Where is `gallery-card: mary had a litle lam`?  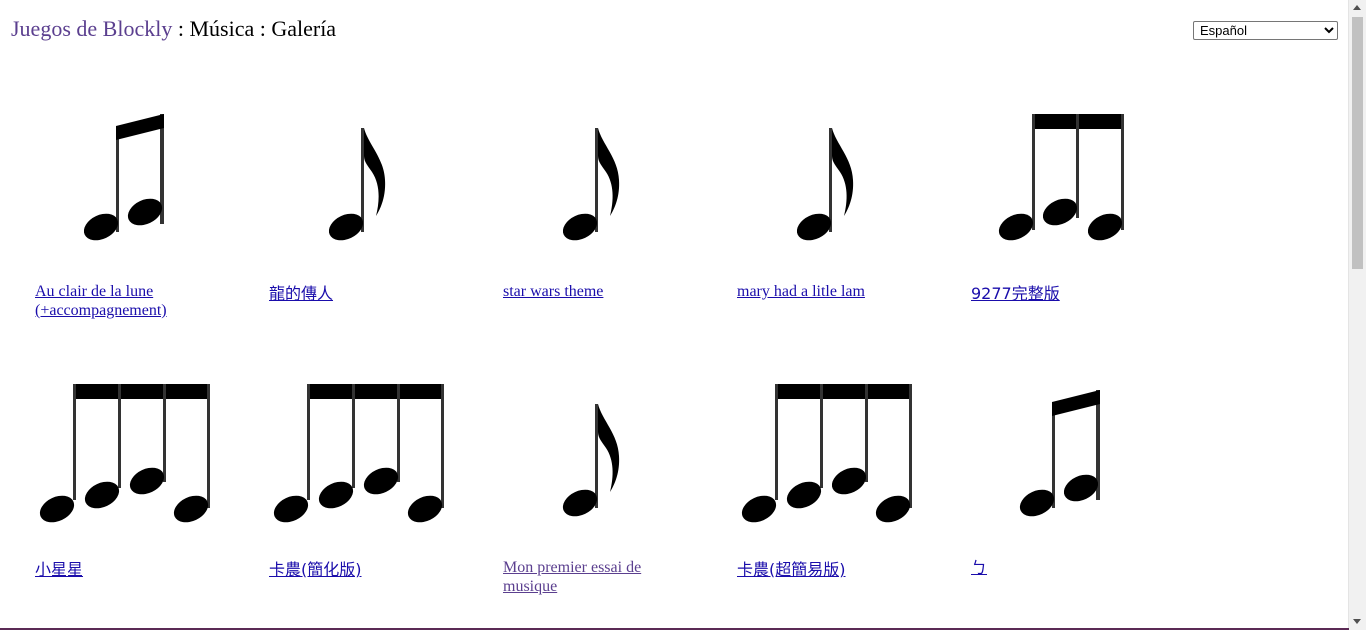 gallery-card: mary had a litle lam is located at coordinates (817, 216).